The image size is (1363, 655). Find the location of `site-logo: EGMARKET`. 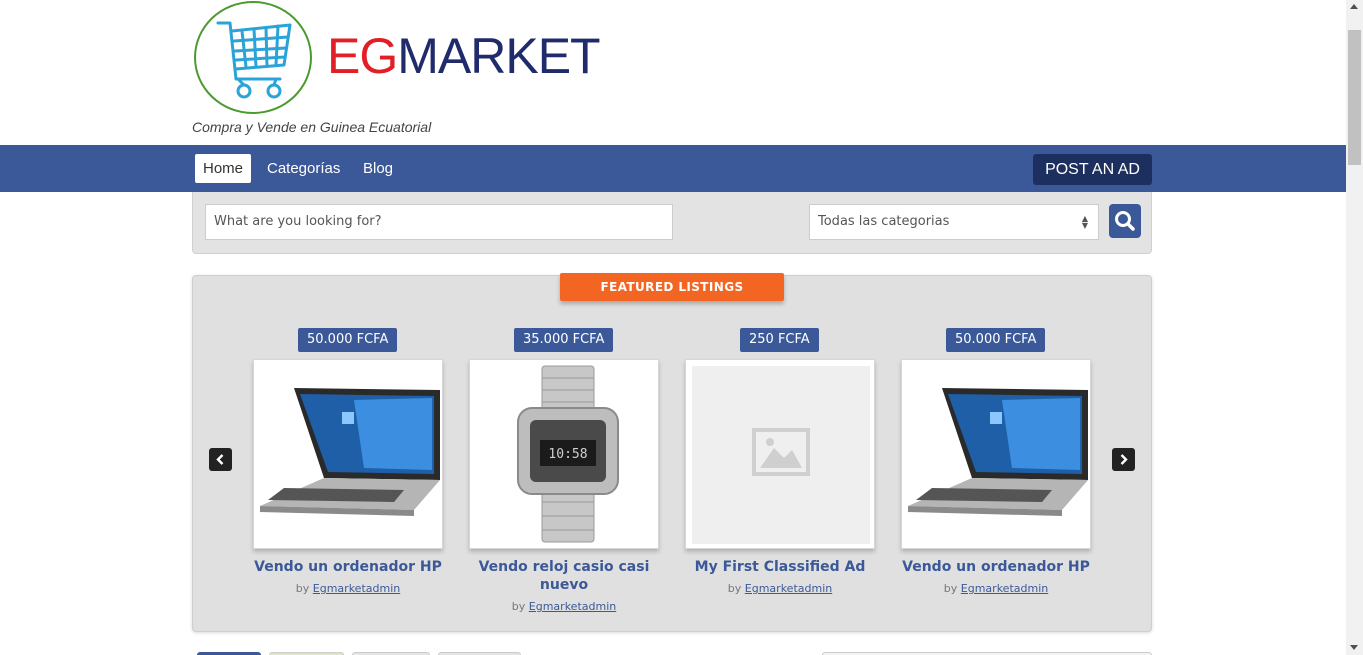

site-logo: EGMARKET is located at coordinates (464, 56).